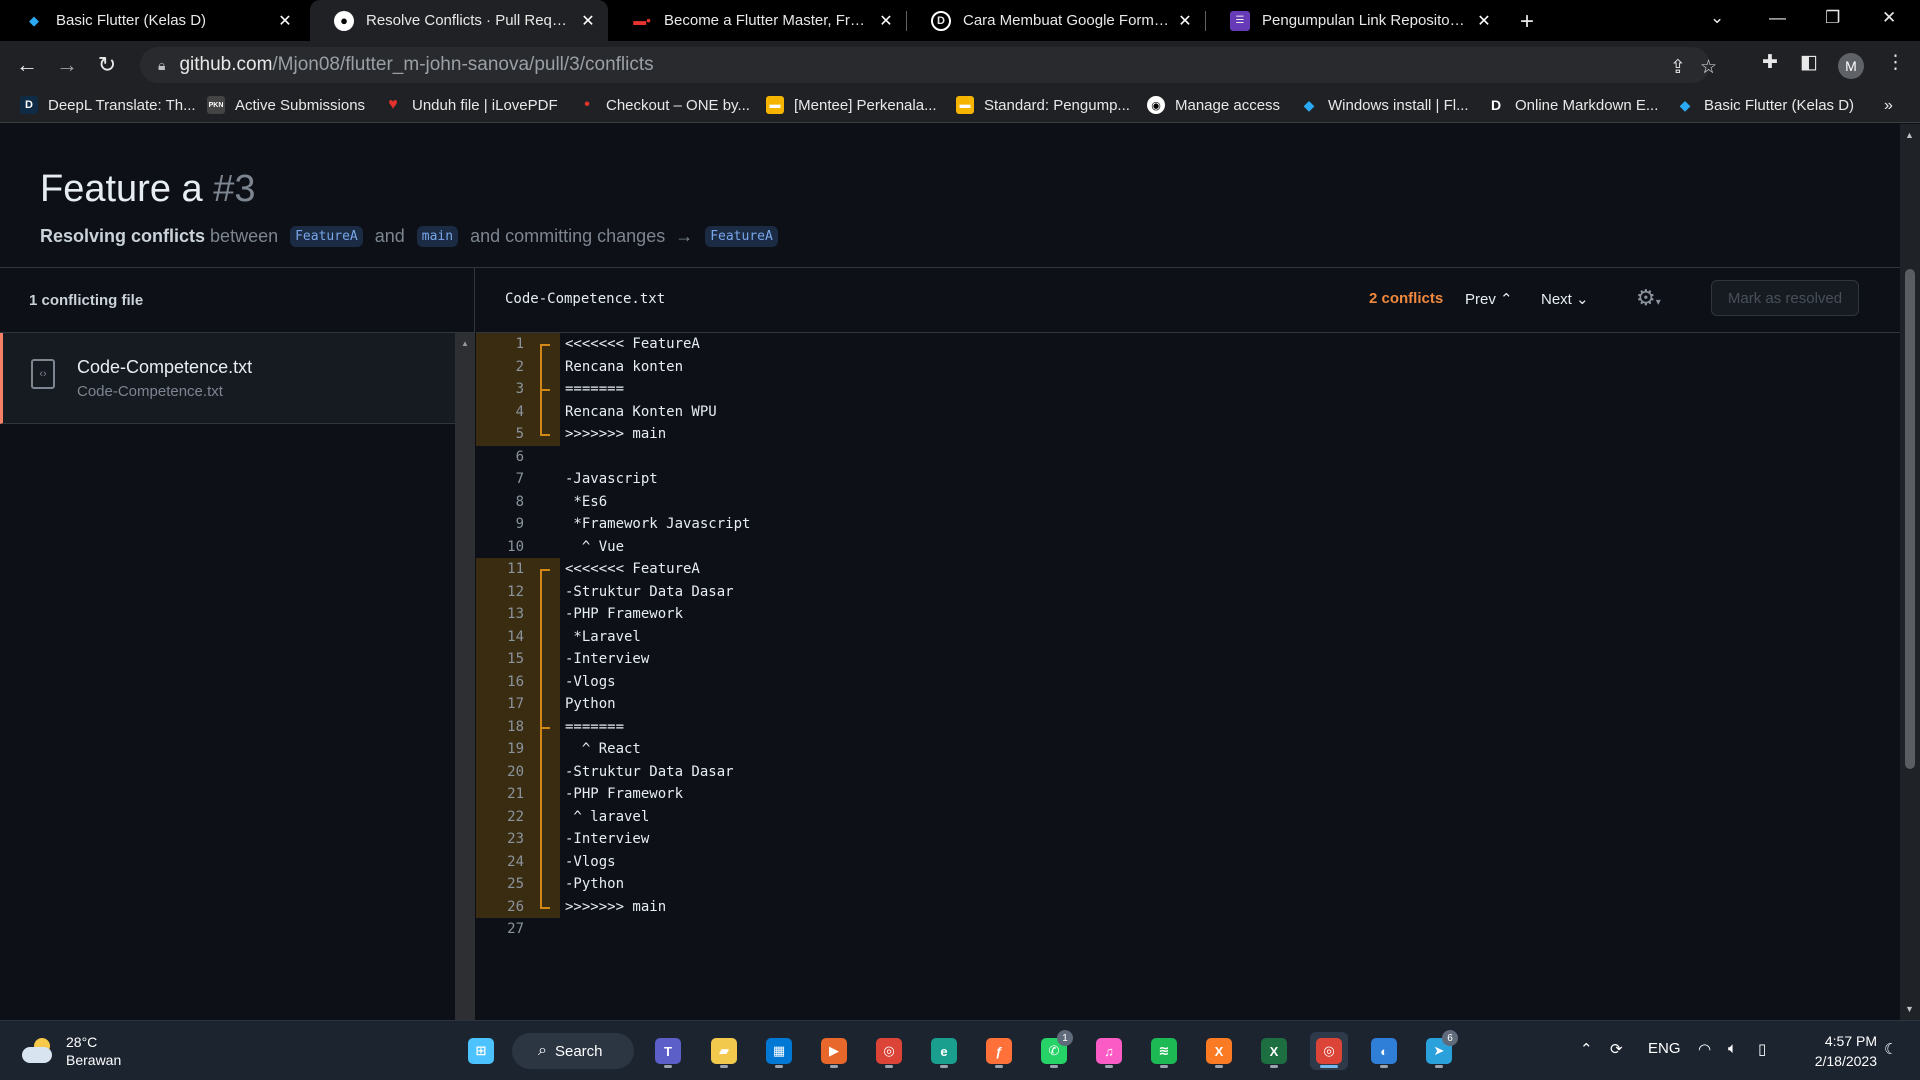  I want to click on taskbar-app-chrome: ◎, so click(889, 1051).